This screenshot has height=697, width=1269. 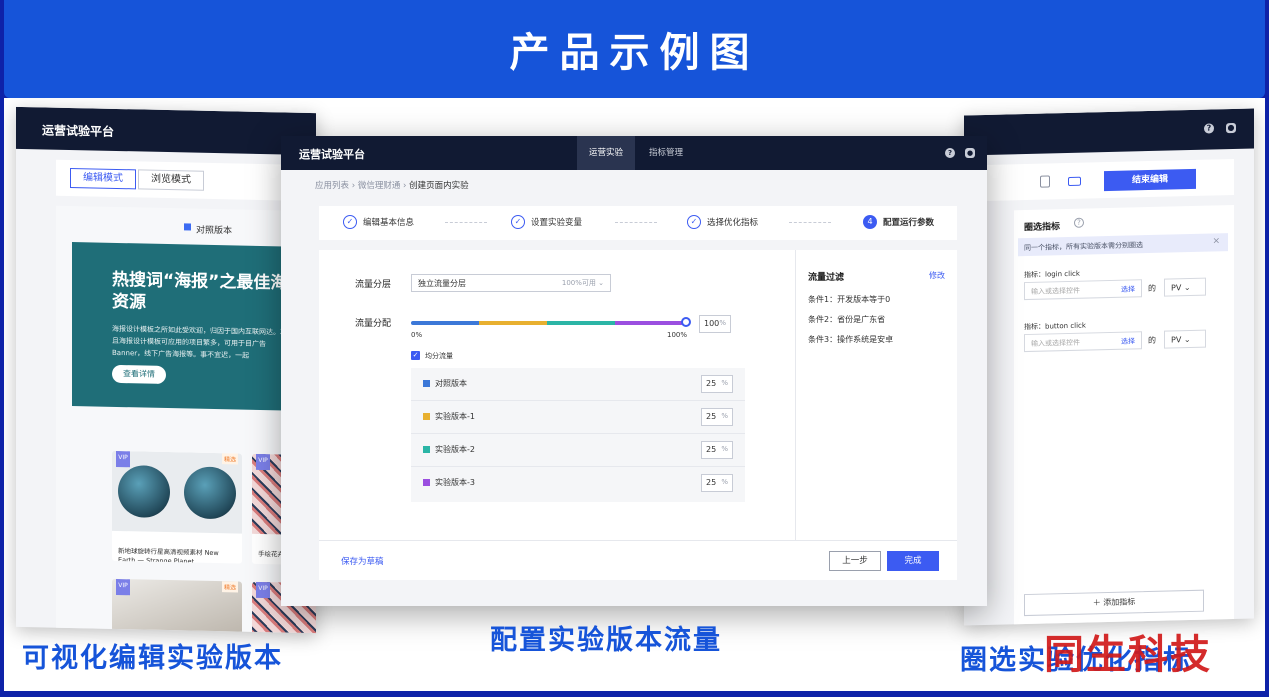 What do you see at coordinates (455, 482) in the screenshot?
I see `version-name: 实验版本-3` at bounding box center [455, 482].